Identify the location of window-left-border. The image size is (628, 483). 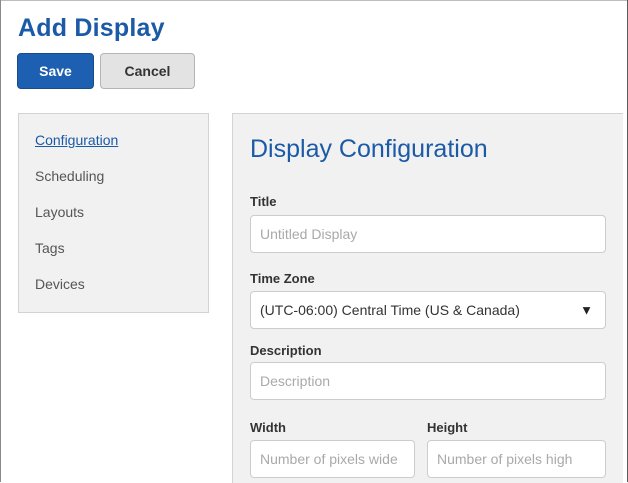
(0, 241).